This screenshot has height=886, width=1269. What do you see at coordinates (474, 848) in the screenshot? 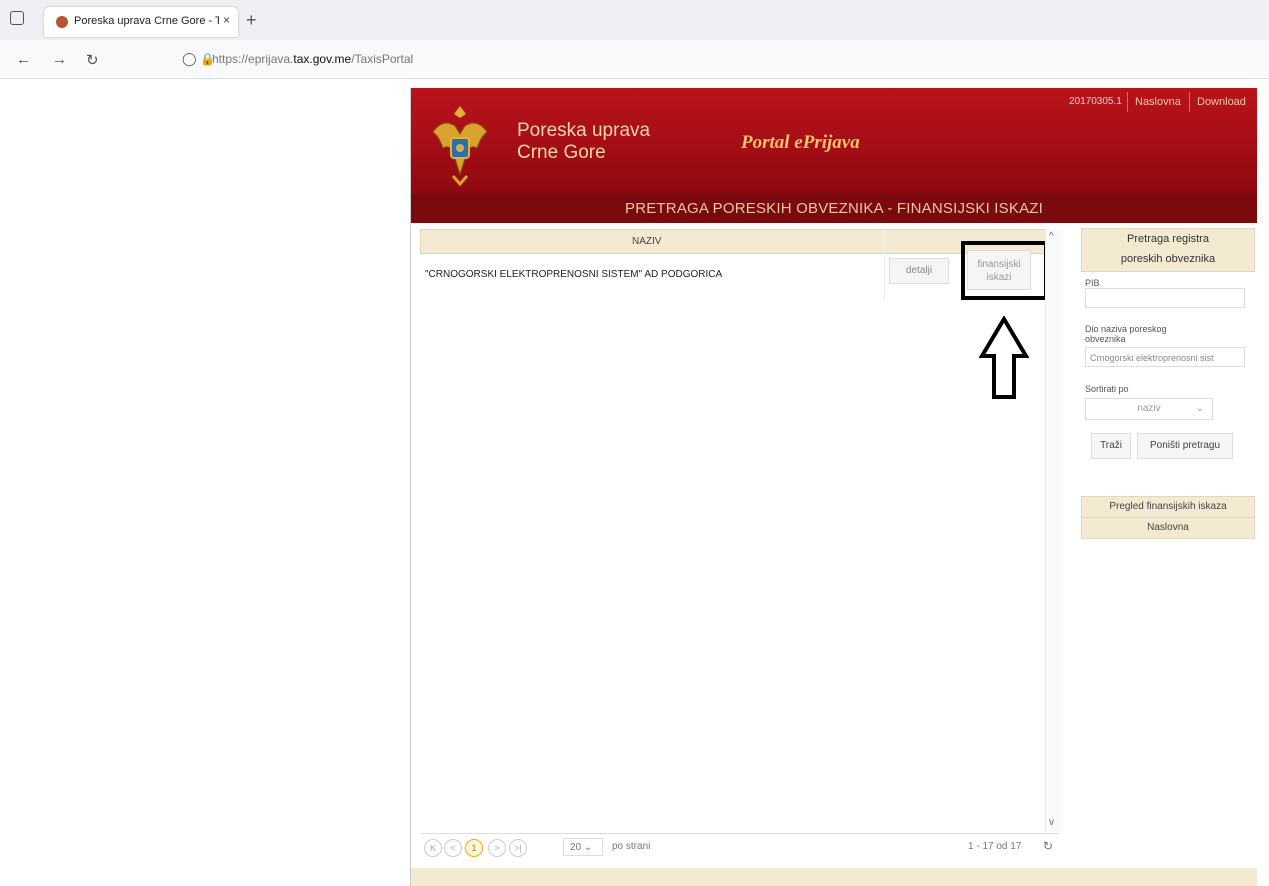
I see `pager-current-page: 1` at bounding box center [474, 848].